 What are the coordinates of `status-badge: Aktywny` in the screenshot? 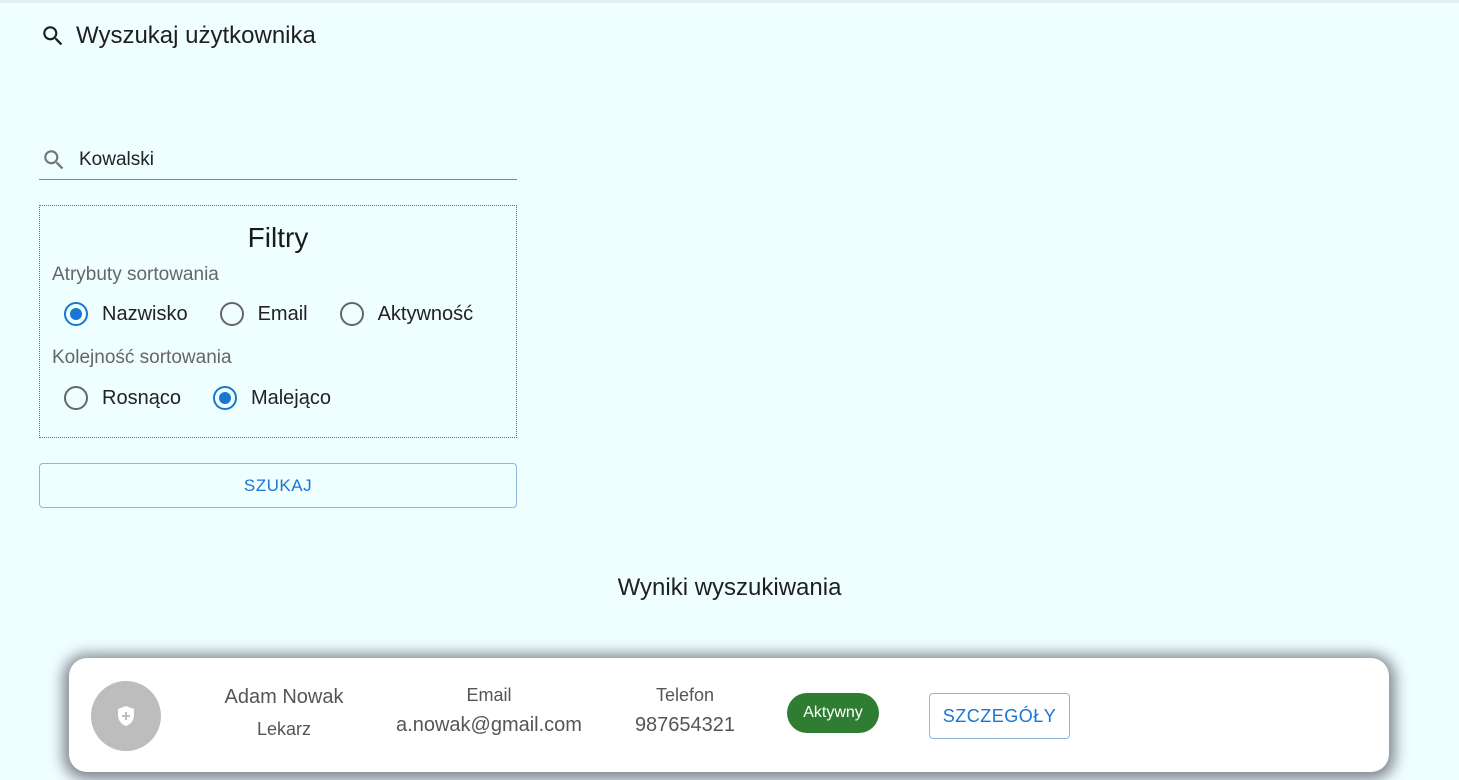 It's located at (833, 713).